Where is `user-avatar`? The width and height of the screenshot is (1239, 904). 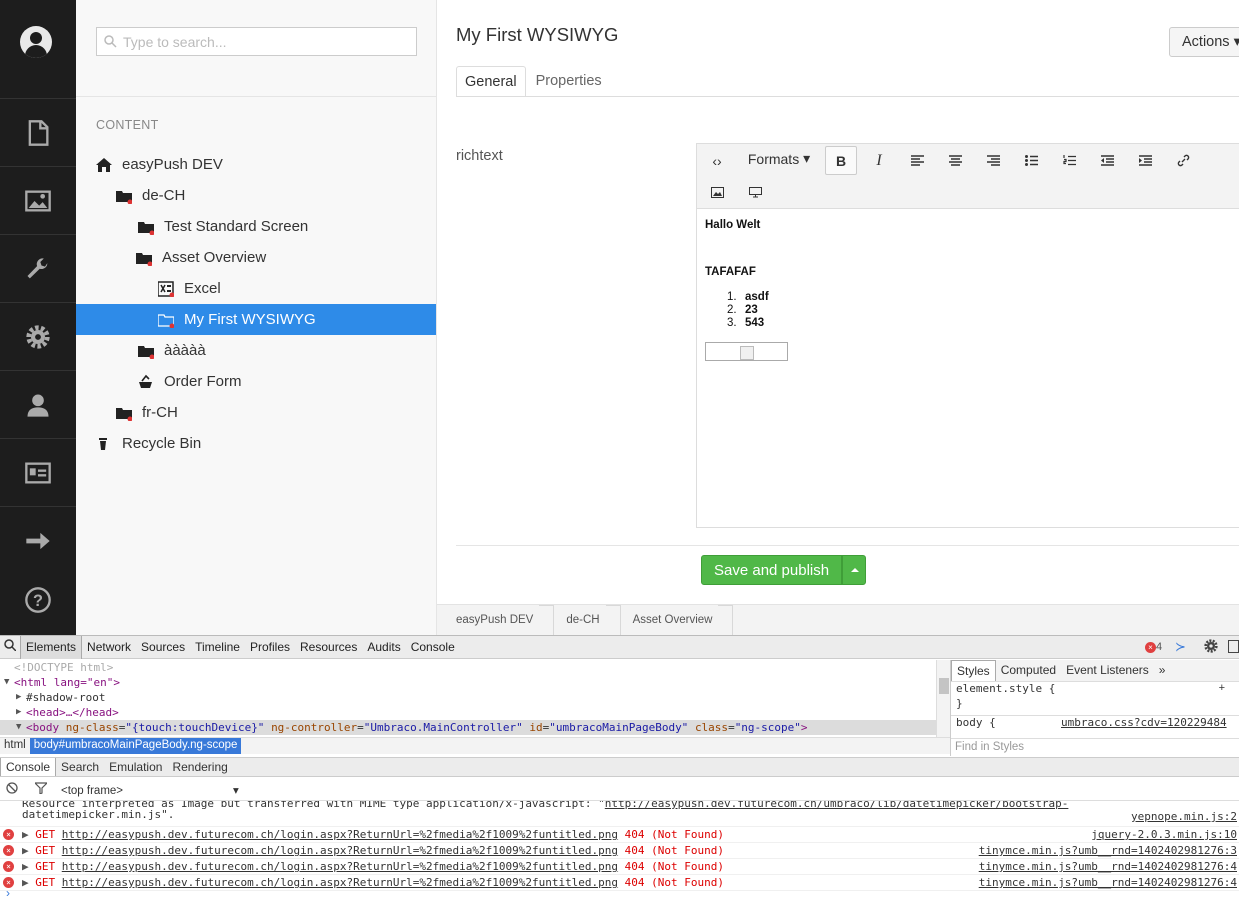 user-avatar is located at coordinates (36, 42).